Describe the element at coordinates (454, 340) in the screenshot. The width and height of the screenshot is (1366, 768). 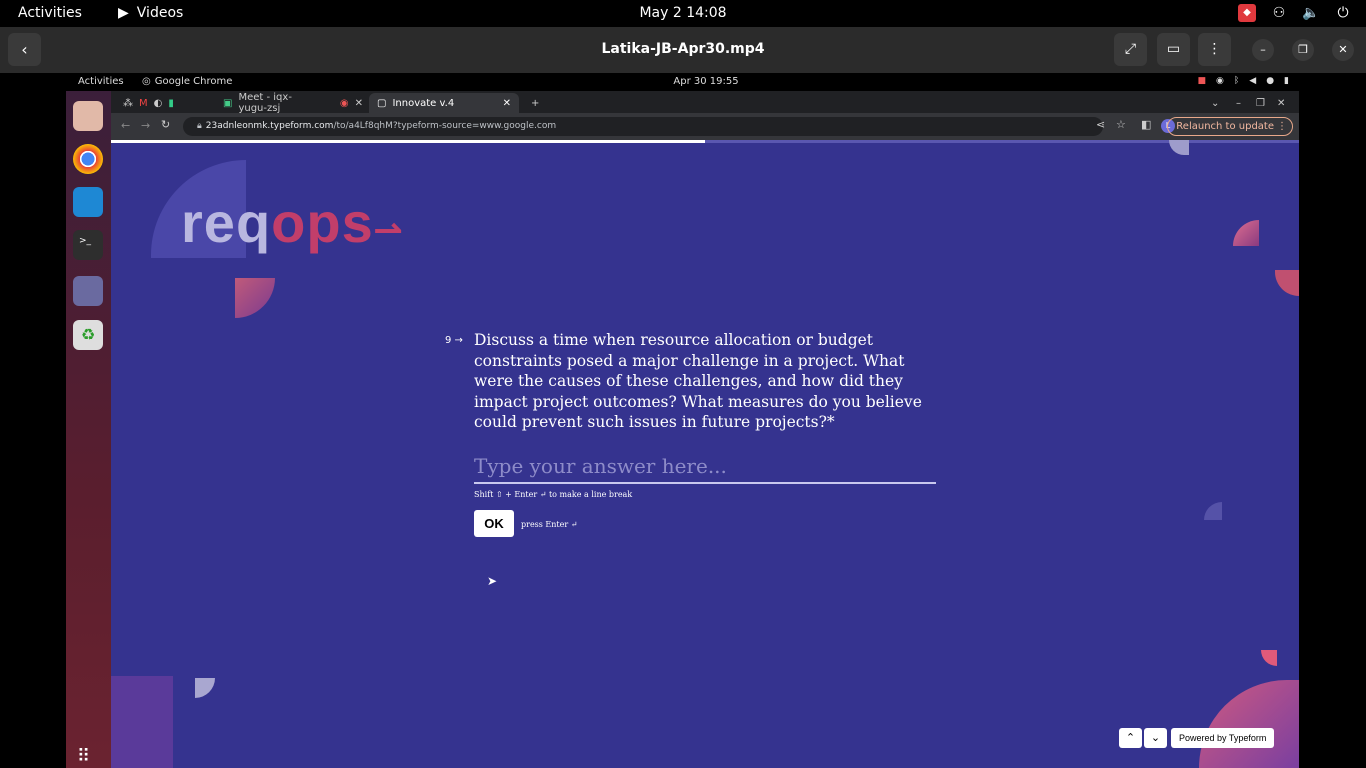
I see `question-number: 9 →` at that location.